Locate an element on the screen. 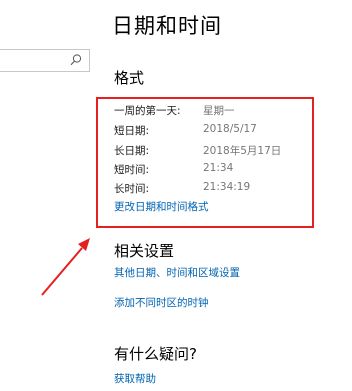  related-settings-heading: 相关设置 is located at coordinates (144, 251).